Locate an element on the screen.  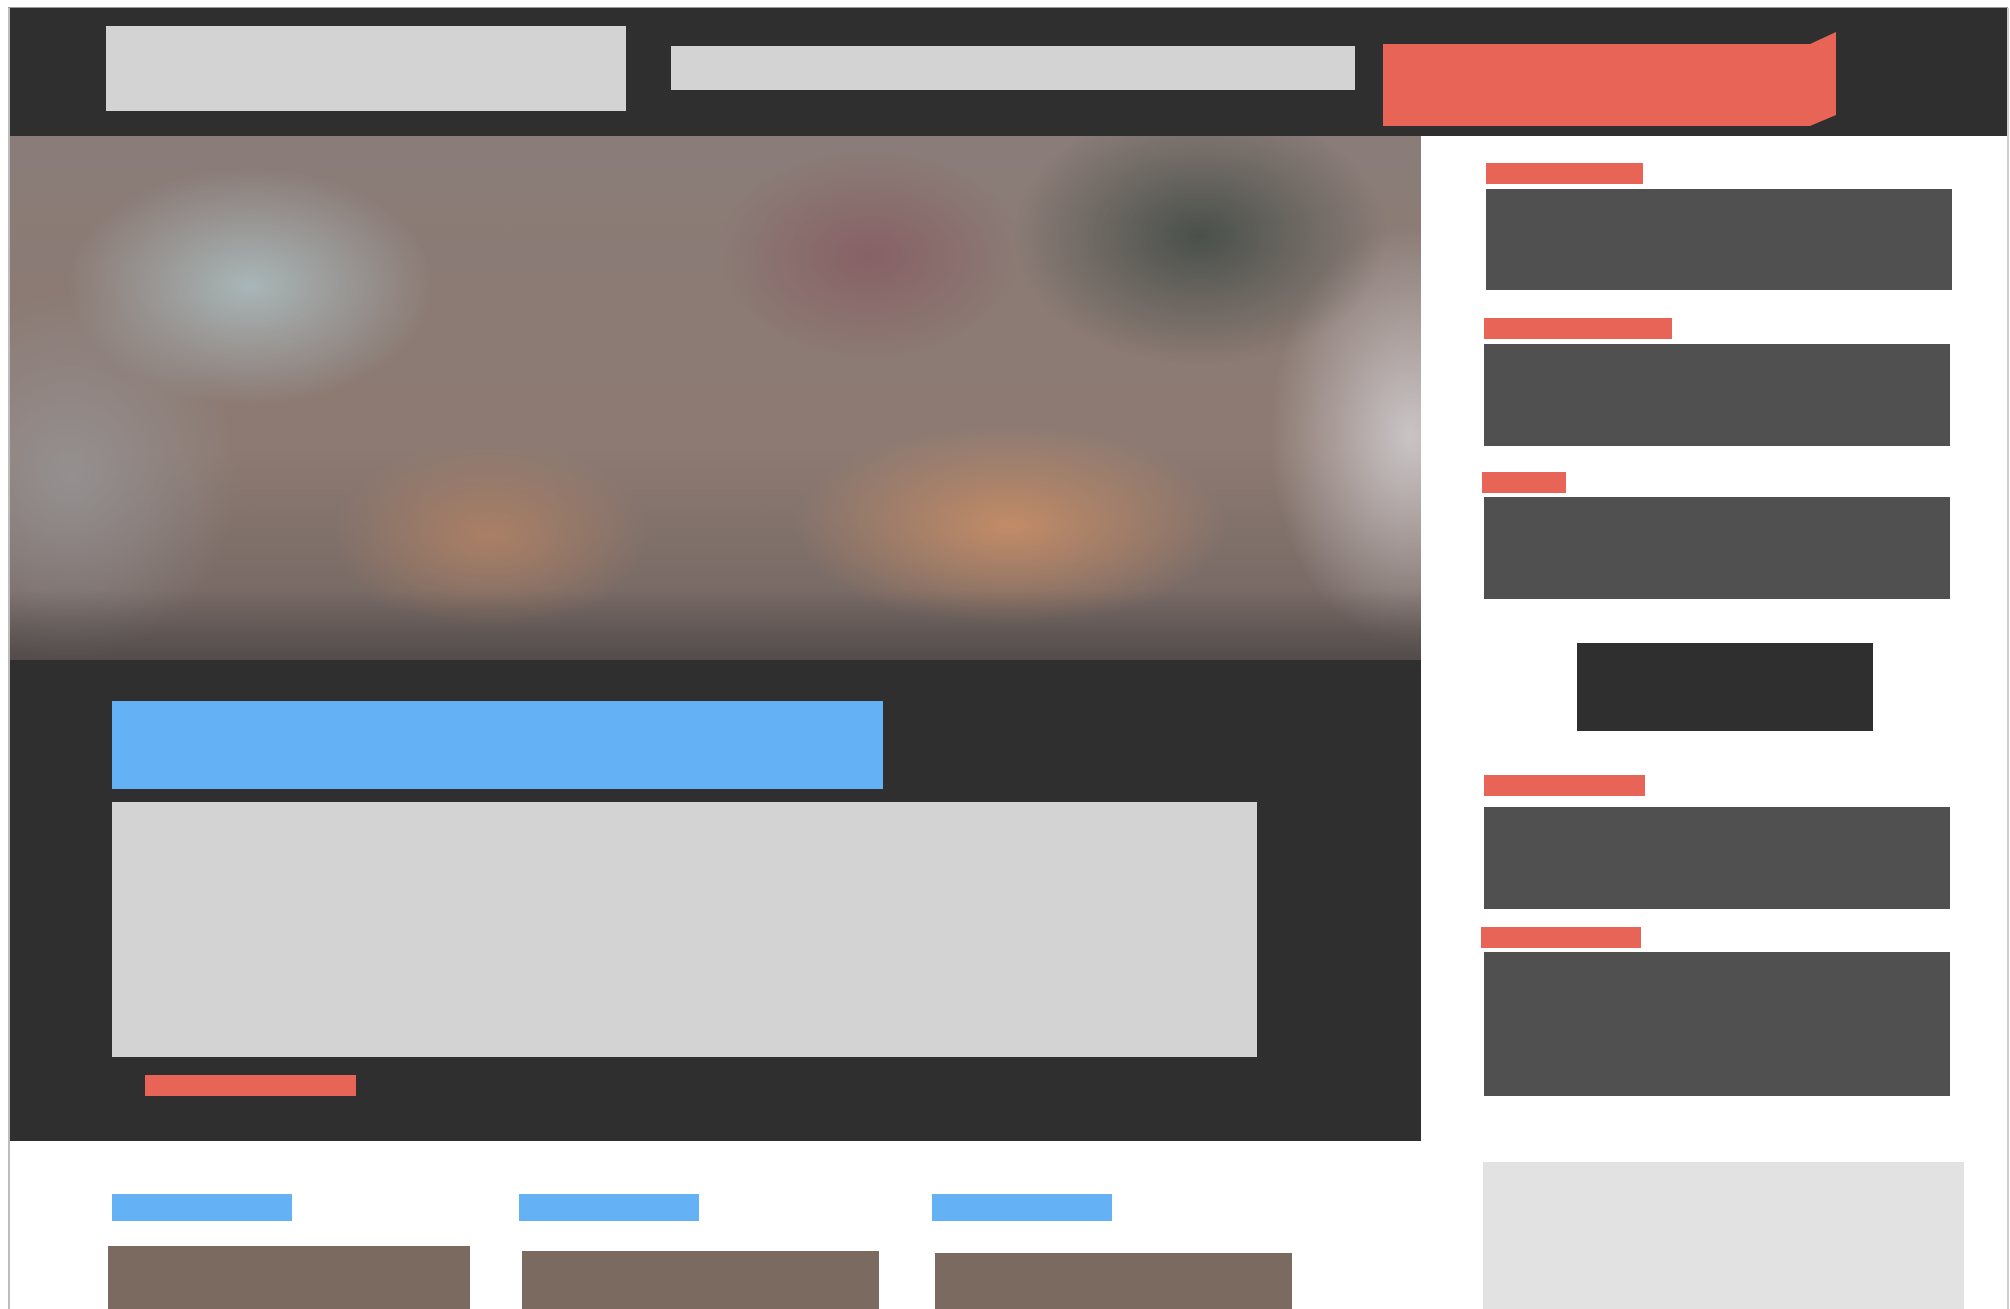
feature-title is located at coordinates (497, 745).